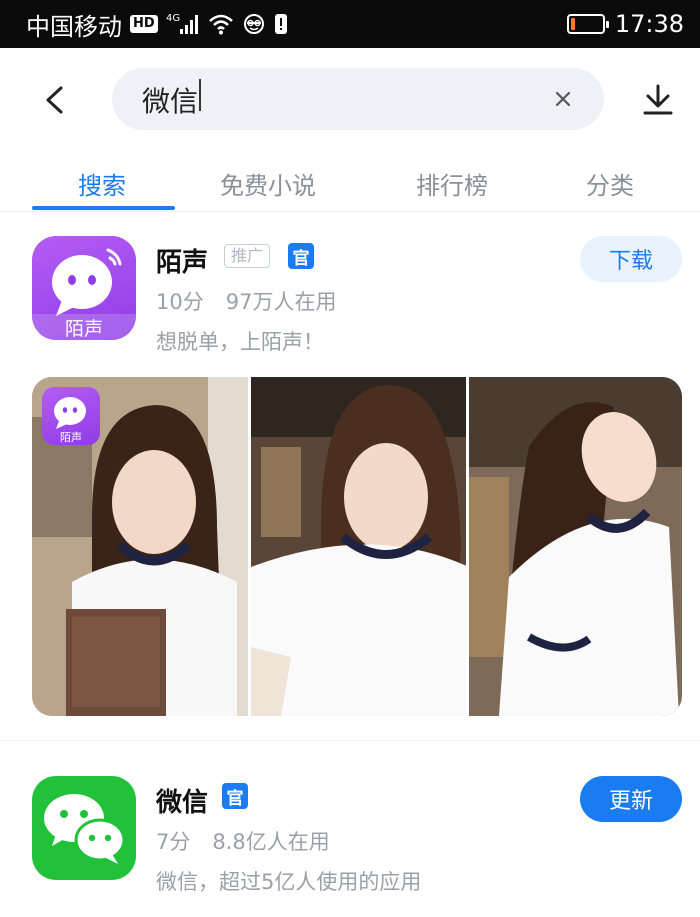 Image resolution: width=700 pixels, height=917 pixels. Describe the element at coordinates (74, 26) in the screenshot. I see `carrier-name: 中国移动` at that location.